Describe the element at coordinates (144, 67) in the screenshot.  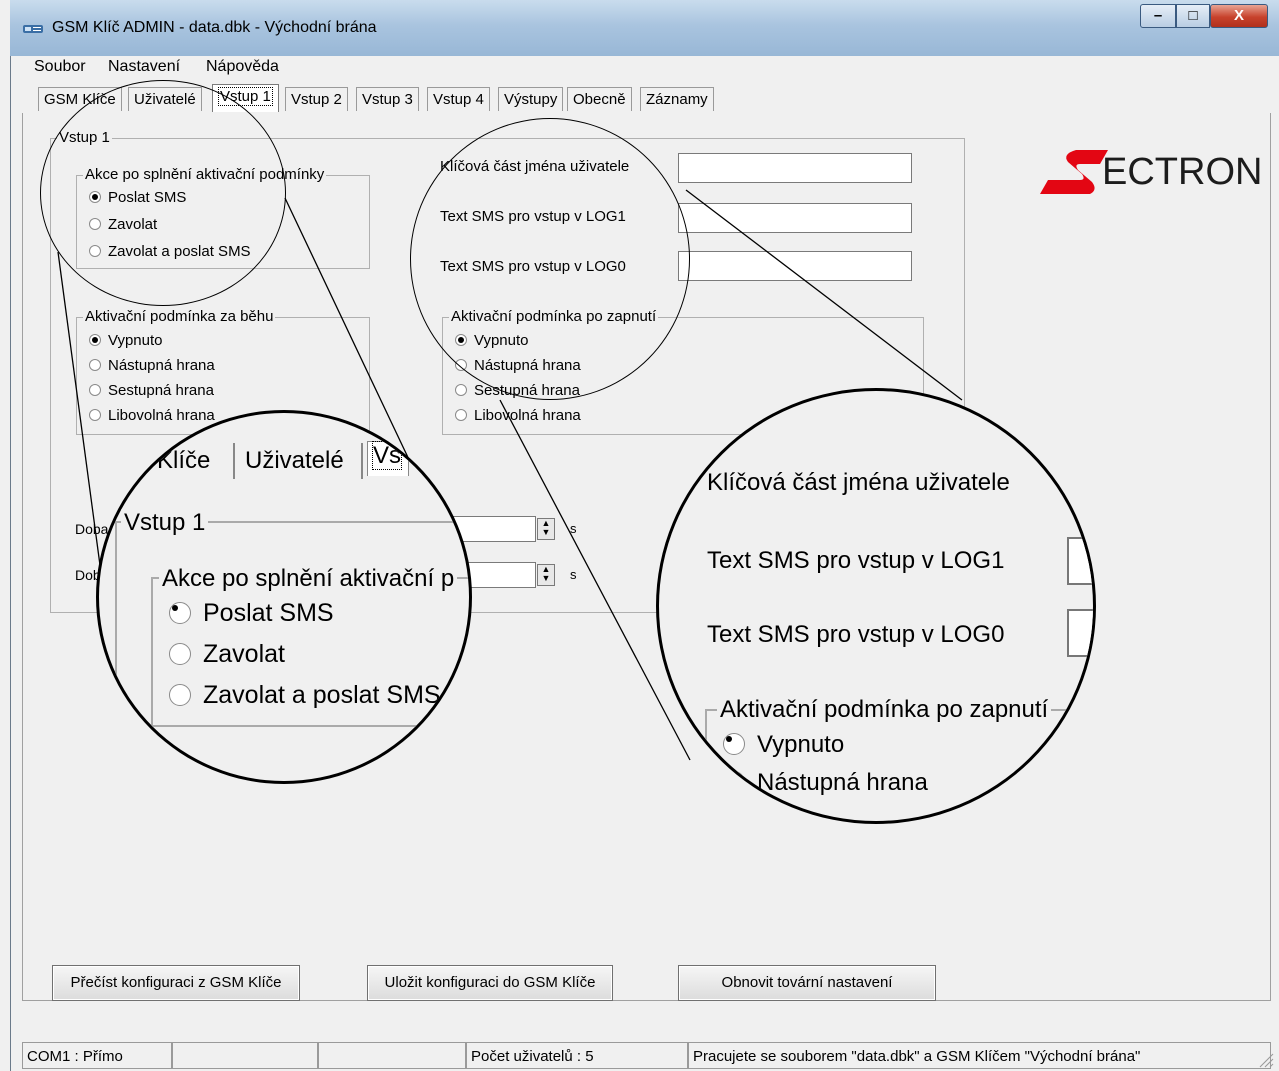
I see `menu-nastaveni: Nastavení` at that location.